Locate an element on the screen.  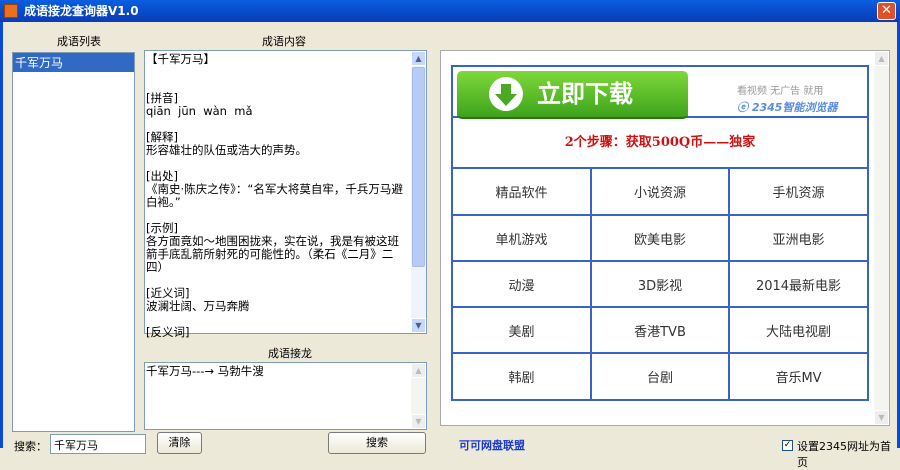
resource-link: 香港TVB is located at coordinates (660, 330).